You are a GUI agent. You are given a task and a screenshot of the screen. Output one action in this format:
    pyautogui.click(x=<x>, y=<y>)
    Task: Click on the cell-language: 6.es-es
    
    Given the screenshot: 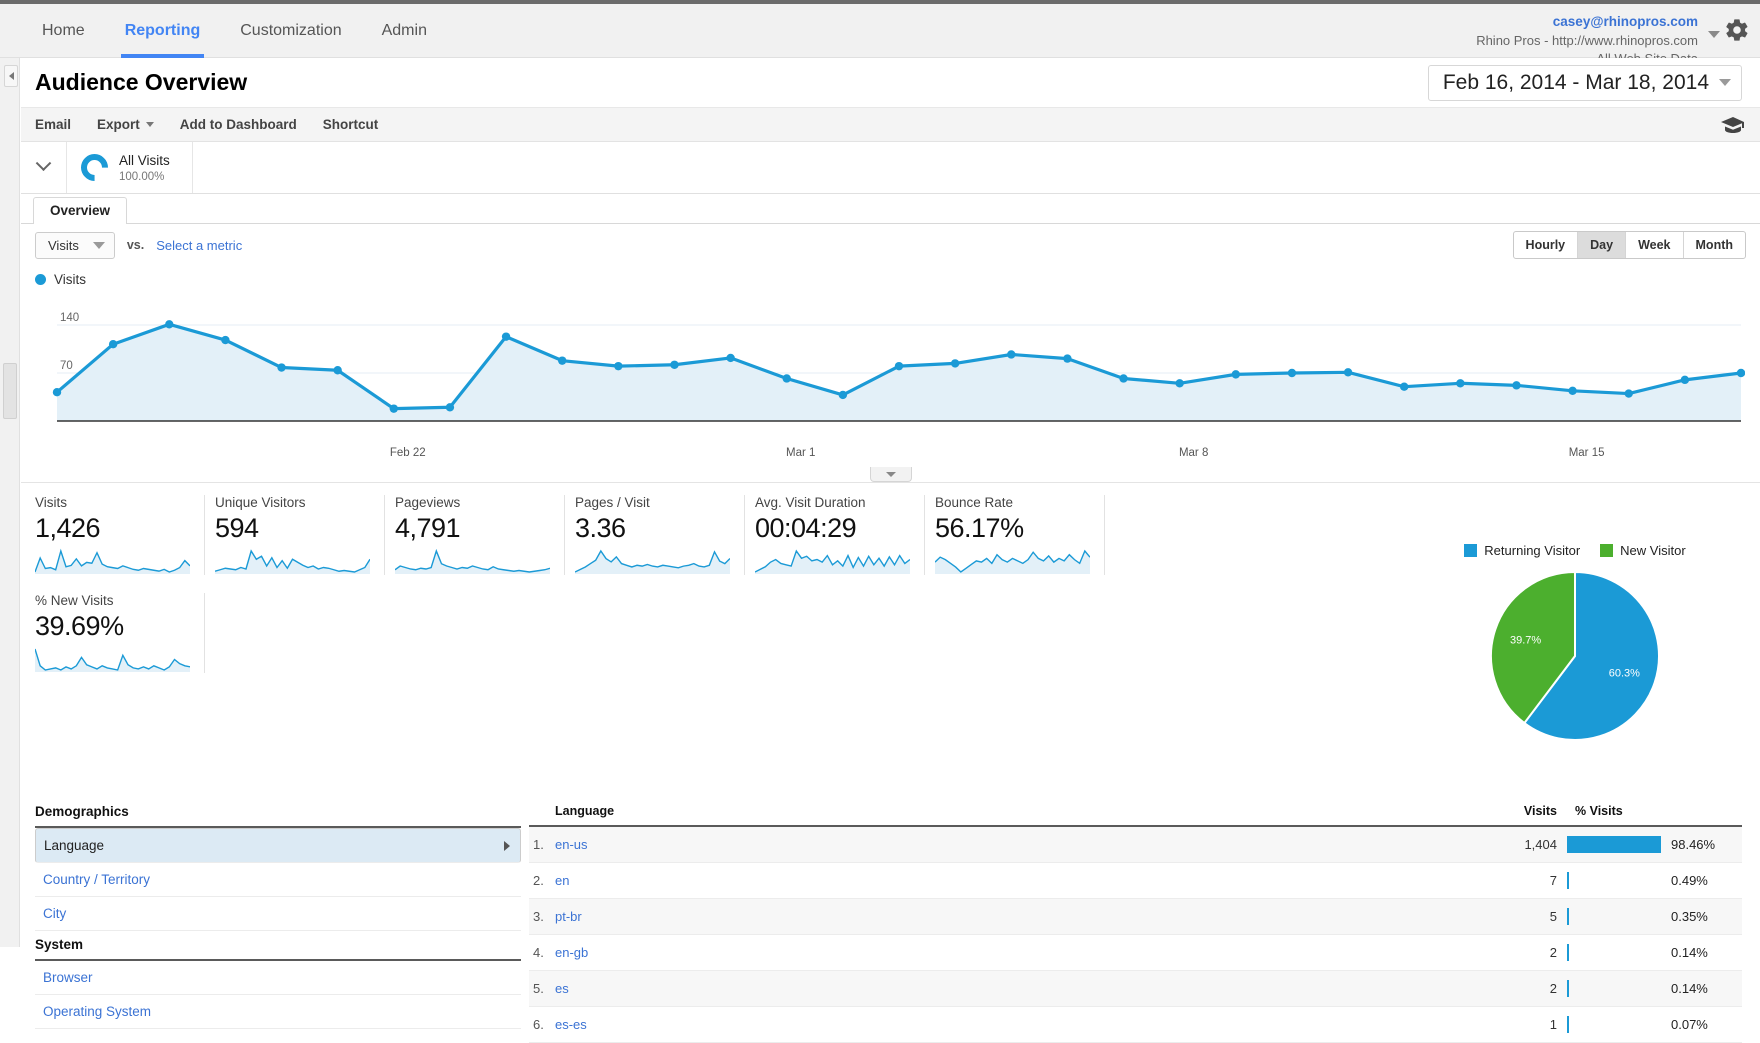 What is the action you would take?
    pyautogui.click(x=1008, y=1025)
    